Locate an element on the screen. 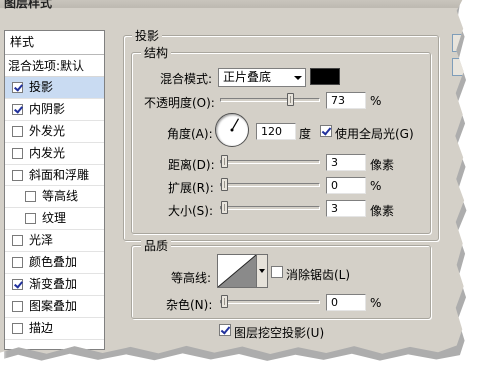 This screenshot has width=481, height=375. styles-header: 样式 is located at coordinates (54, 43).